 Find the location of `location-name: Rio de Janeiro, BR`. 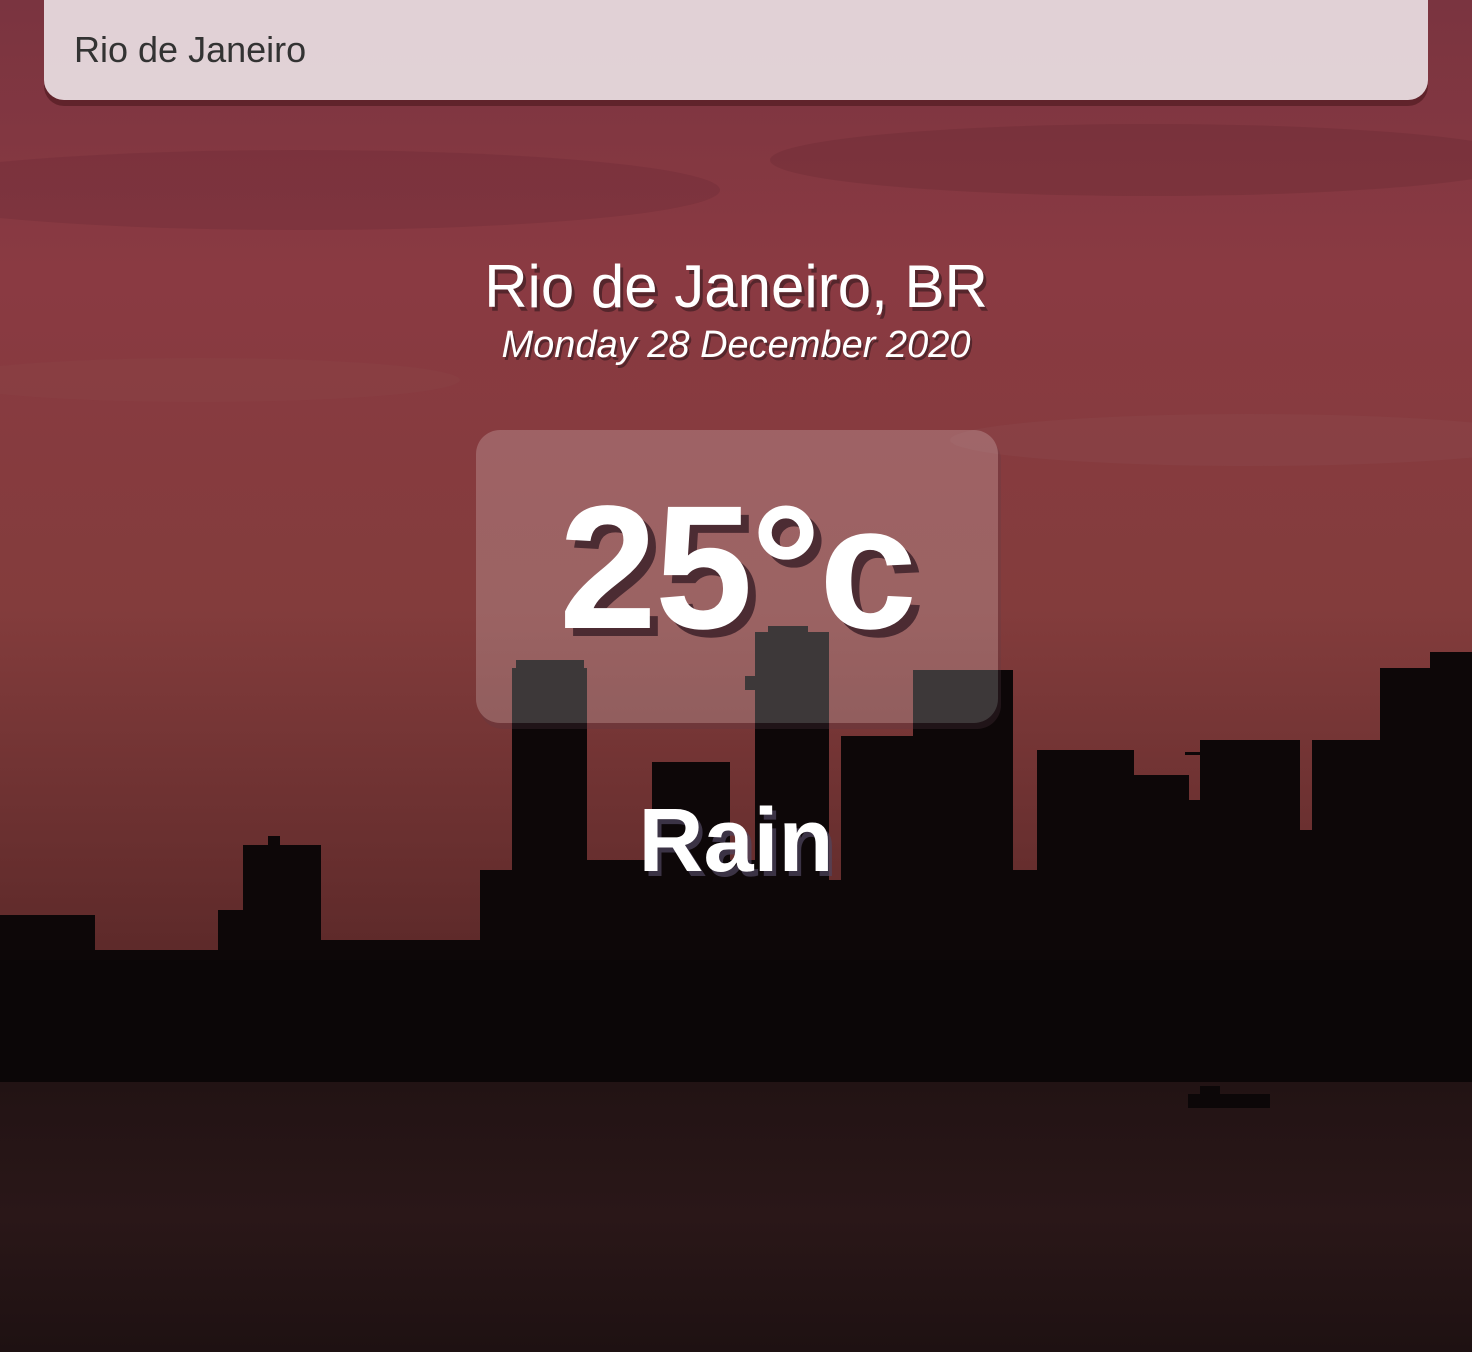

location-name: Rio de Janeiro, BR is located at coordinates (736, 286).